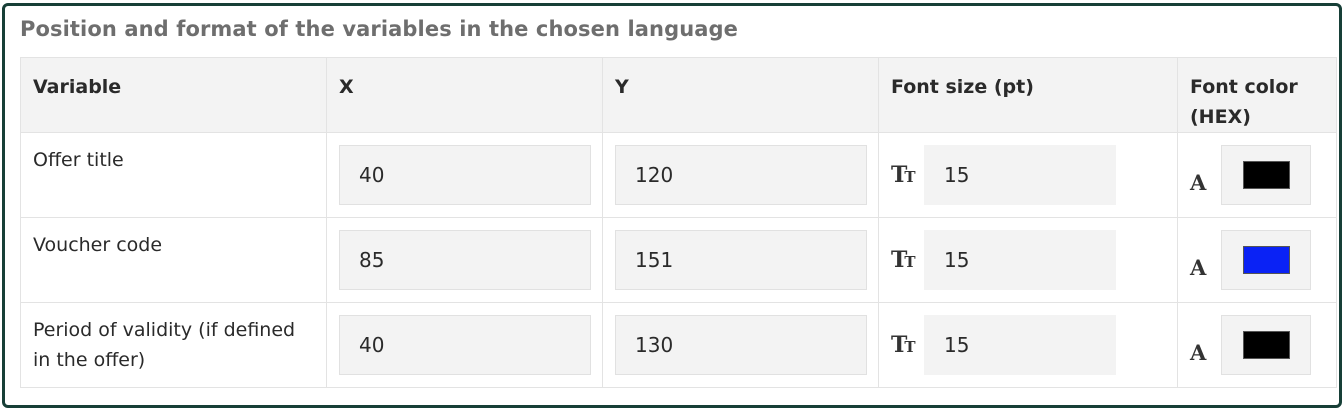 This screenshot has height=410, width=1344. I want to click on column-header-font-color: Font color (HEX), so click(1257, 95).